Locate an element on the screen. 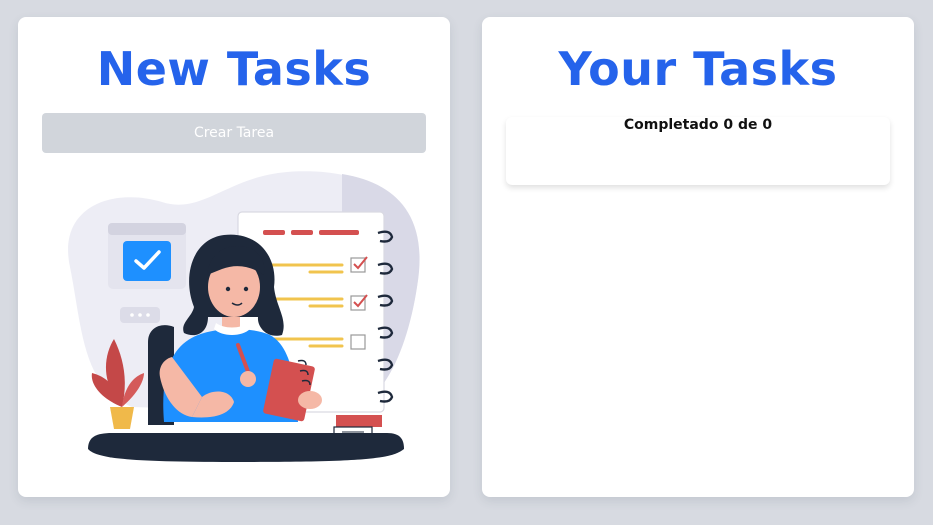 The height and width of the screenshot is (525, 933). task-progress-box: Completado 0 de 0 is located at coordinates (698, 151).